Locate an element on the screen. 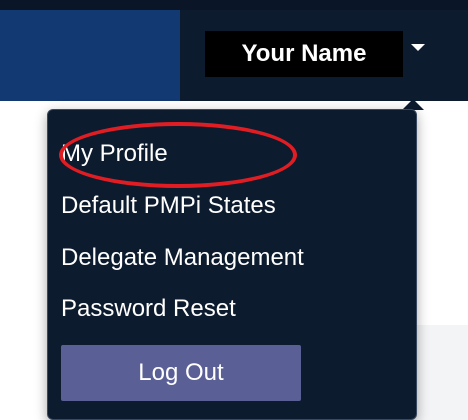 This screenshot has width=468, height=420. menu-item-password-reset: Password Reset is located at coordinates (148, 309).